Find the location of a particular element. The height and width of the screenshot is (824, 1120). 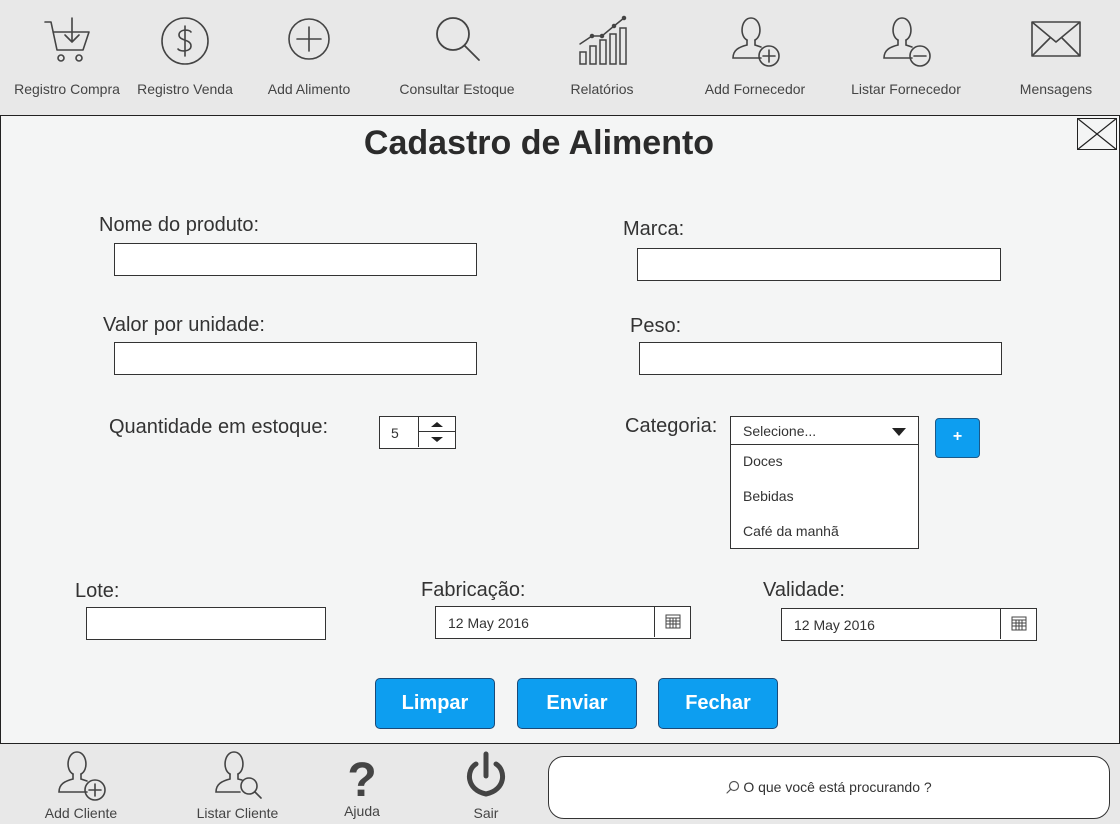

listar-fornecedor-button: Listar Fornecedor is located at coordinates (906, 56).